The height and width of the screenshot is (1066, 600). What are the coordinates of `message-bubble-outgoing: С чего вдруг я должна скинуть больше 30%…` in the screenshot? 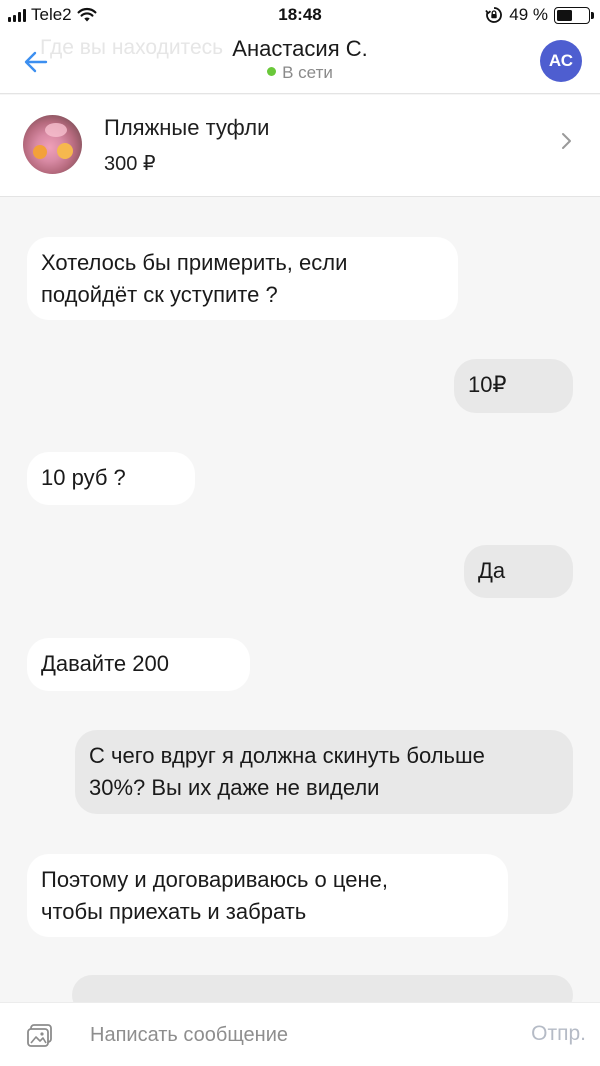 It's located at (324, 772).